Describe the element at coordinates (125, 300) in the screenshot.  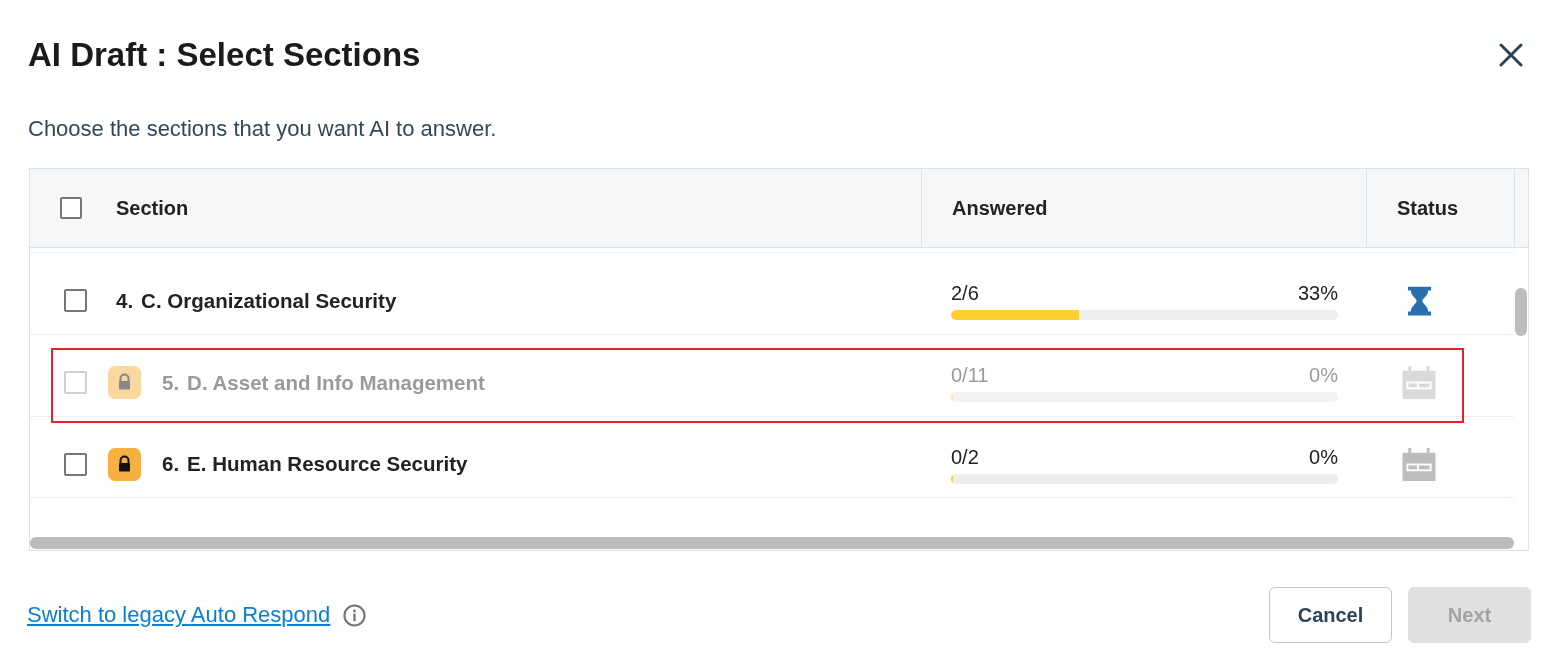
I see `section-number: 4.` at that location.